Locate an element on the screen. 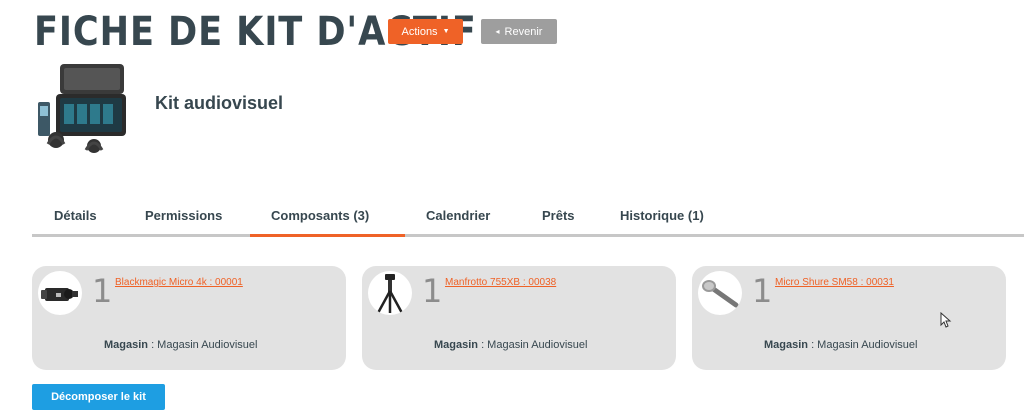 Image resolution: width=1024 pixels, height=410 pixels. tab-historique: Historique (1) is located at coordinates (662, 215).